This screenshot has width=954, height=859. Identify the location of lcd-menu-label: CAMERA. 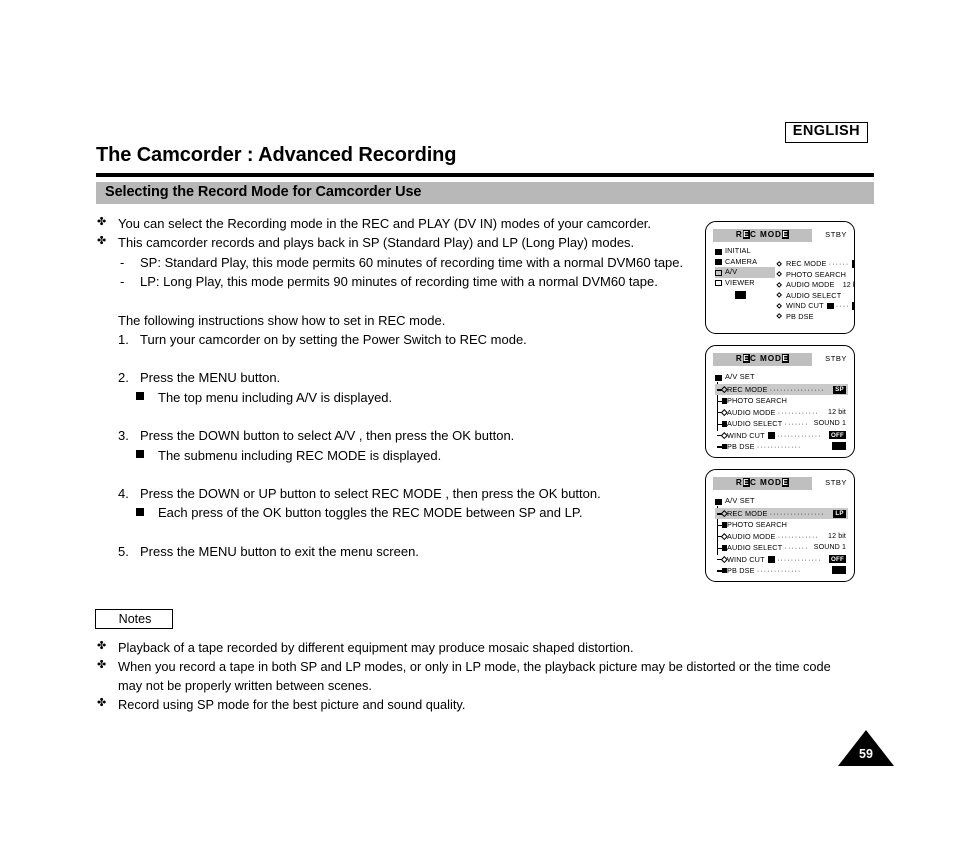
(741, 261).